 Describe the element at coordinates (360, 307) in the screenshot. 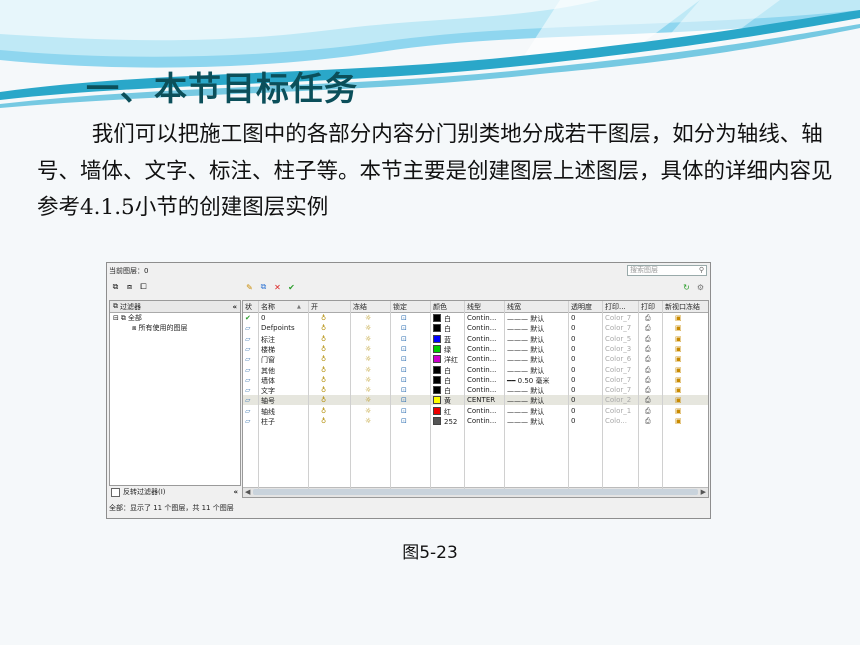

I see `col-freeze-header: 冻结` at that location.